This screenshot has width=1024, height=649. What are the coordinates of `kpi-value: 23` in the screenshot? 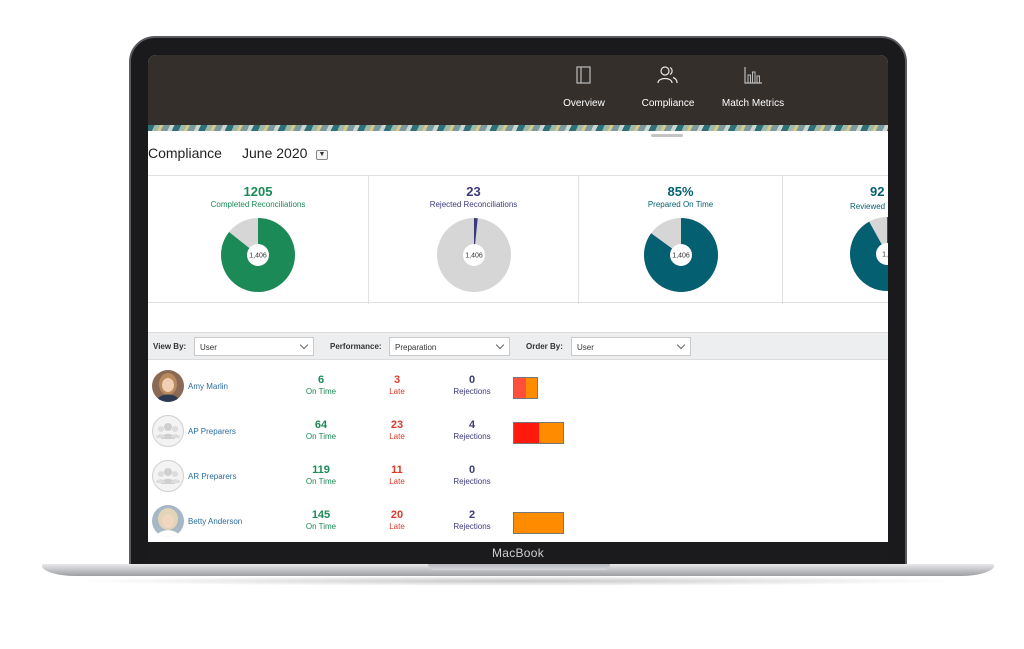 It's located at (473, 191).